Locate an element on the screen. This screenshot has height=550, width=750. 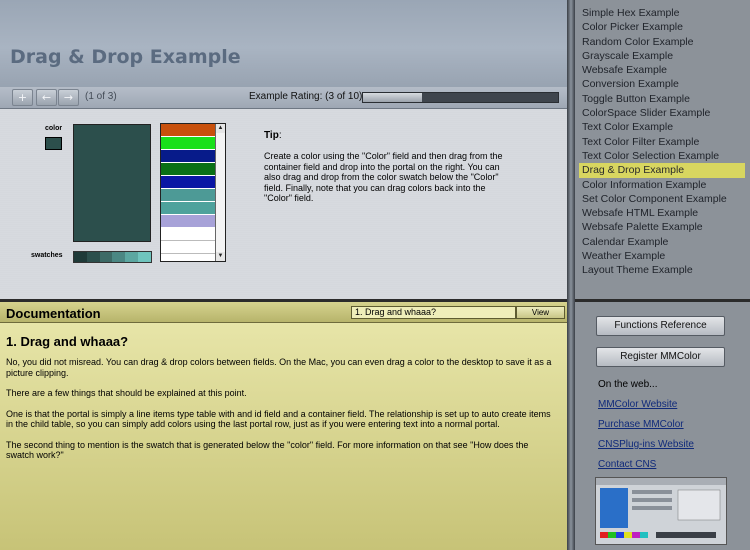
example-list-item: Toggle Button Example is located at coordinates (662, 99).